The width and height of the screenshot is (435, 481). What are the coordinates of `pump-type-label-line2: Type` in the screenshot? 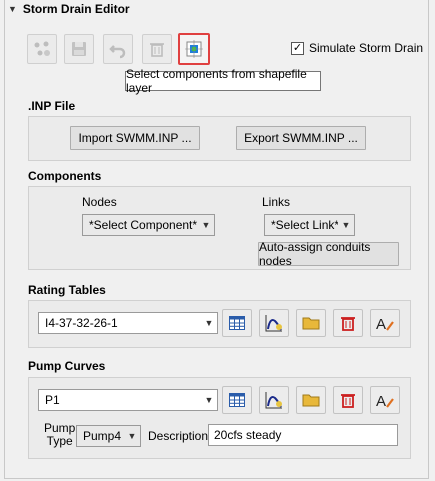 It's located at (59, 441).